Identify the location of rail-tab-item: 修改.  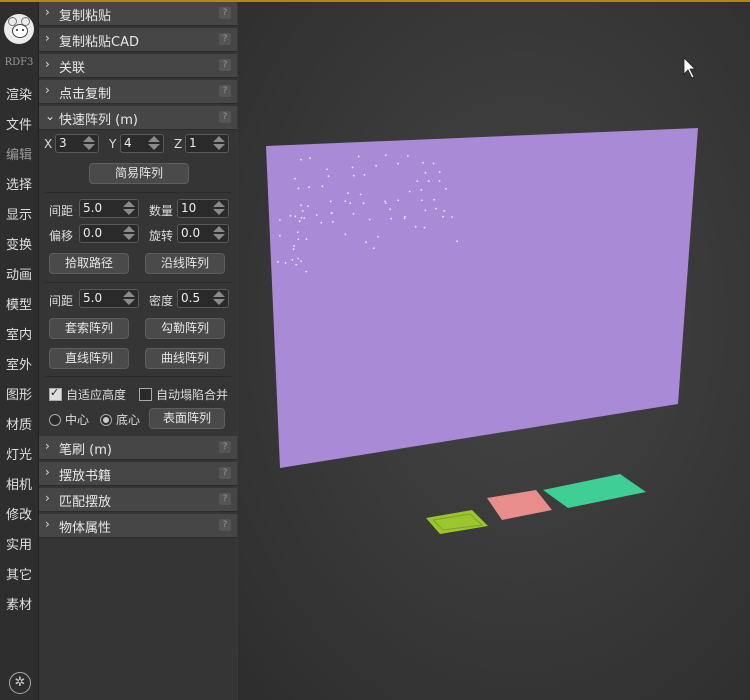
(19, 513).